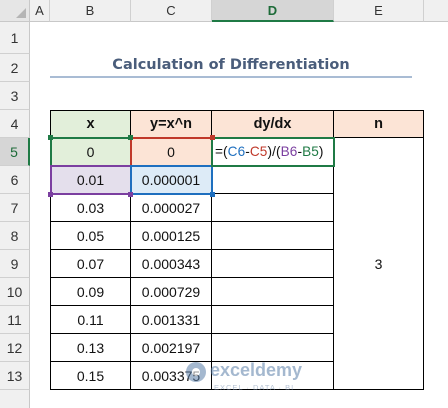 The image size is (448, 408). What do you see at coordinates (310, 151) in the screenshot?
I see `formula-ref-b5: B5` at bounding box center [310, 151].